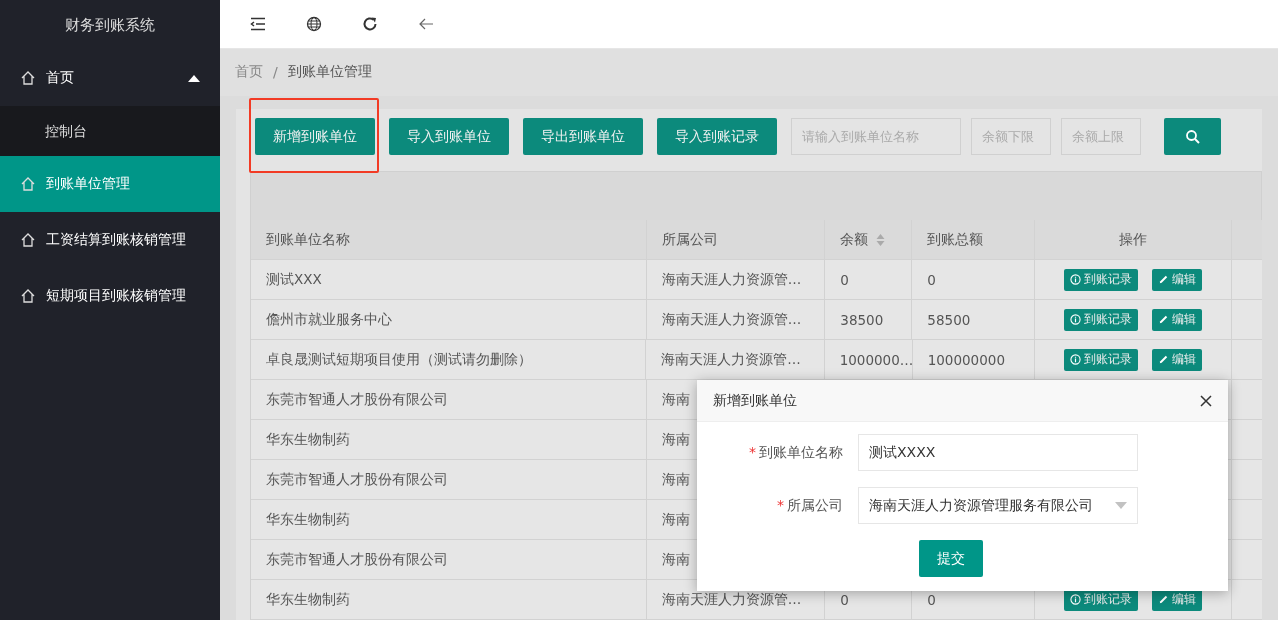 This screenshot has width=1278, height=620. Describe the element at coordinates (869, 239) in the screenshot. I see `column-header: 余额` at that location.